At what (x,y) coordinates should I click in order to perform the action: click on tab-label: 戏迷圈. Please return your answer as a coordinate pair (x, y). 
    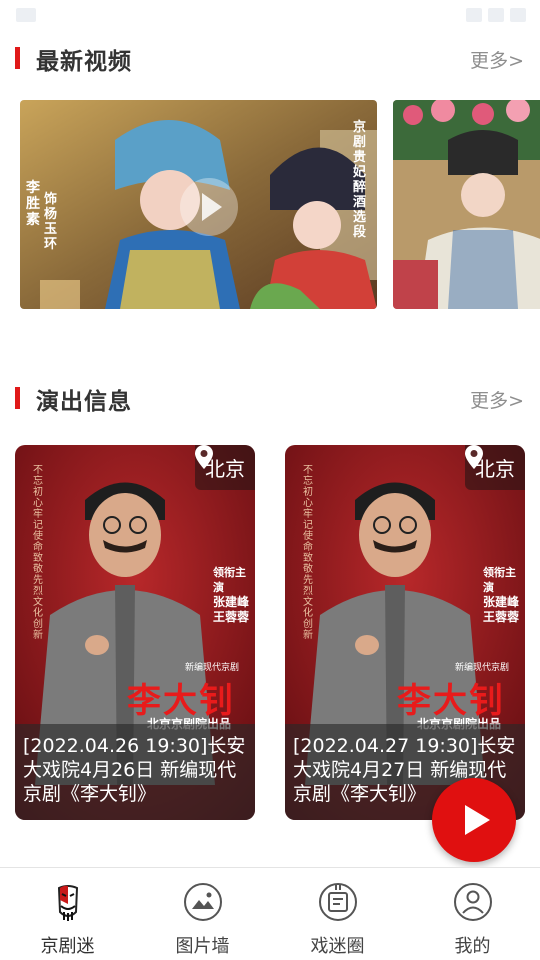
    Looking at the image, I should click on (337, 946).